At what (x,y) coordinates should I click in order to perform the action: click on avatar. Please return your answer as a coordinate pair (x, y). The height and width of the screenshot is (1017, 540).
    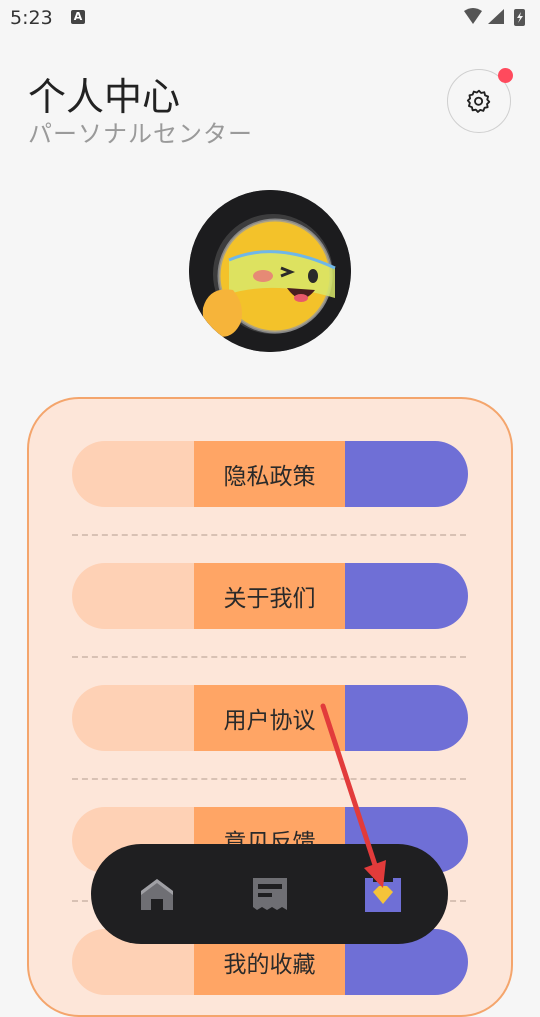
    Looking at the image, I should click on (270, 271).